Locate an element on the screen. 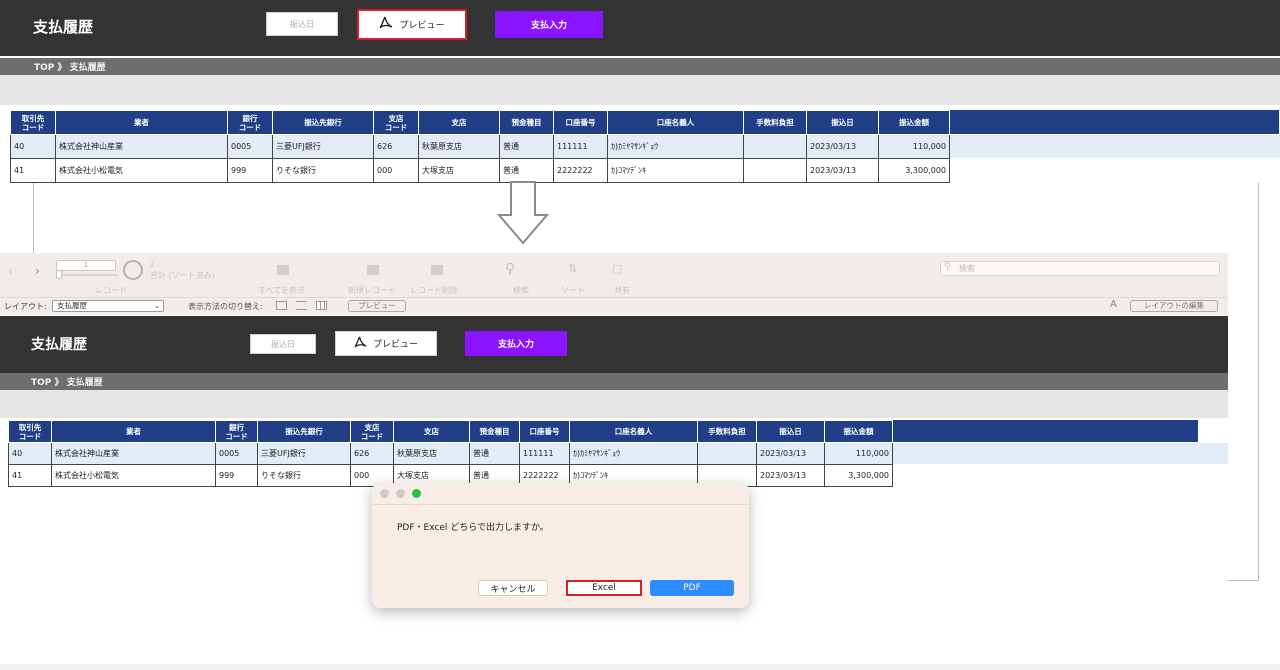 Image resolution: width=1280 pixels, height=670 pixels. cell-vendor: 株式会社小松電気 is located at coordinates (133, 475).